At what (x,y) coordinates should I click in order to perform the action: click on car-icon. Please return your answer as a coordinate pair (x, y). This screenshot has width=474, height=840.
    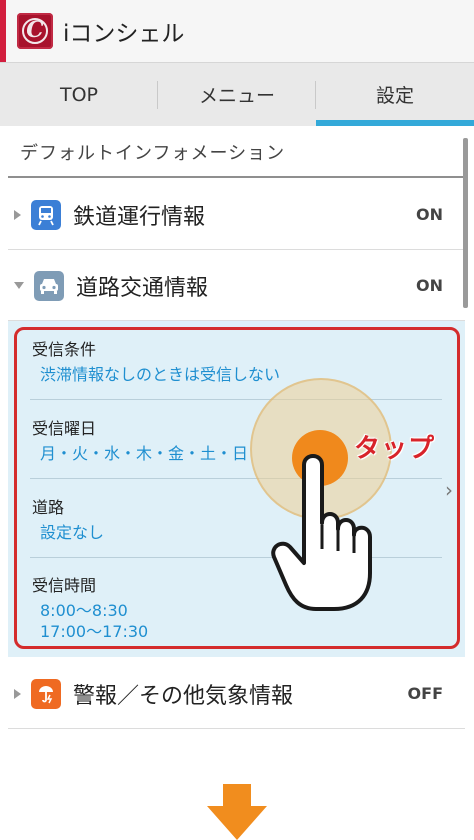
    Looking at the image, I should click on (49, 285).